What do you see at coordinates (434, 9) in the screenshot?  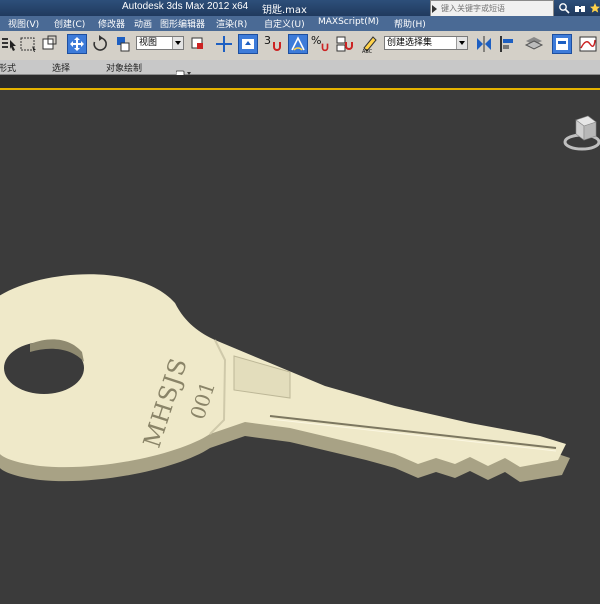 I see `search-expand-icon` at bounding box center [434, 9].